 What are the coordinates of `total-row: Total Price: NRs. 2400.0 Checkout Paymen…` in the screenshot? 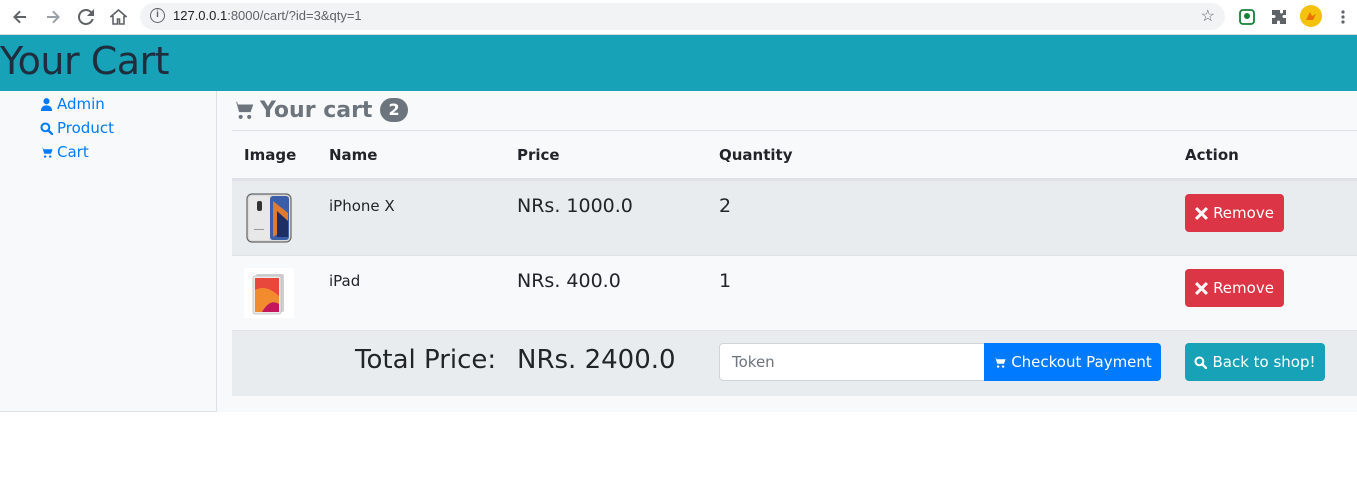 It's located at (794, 363).